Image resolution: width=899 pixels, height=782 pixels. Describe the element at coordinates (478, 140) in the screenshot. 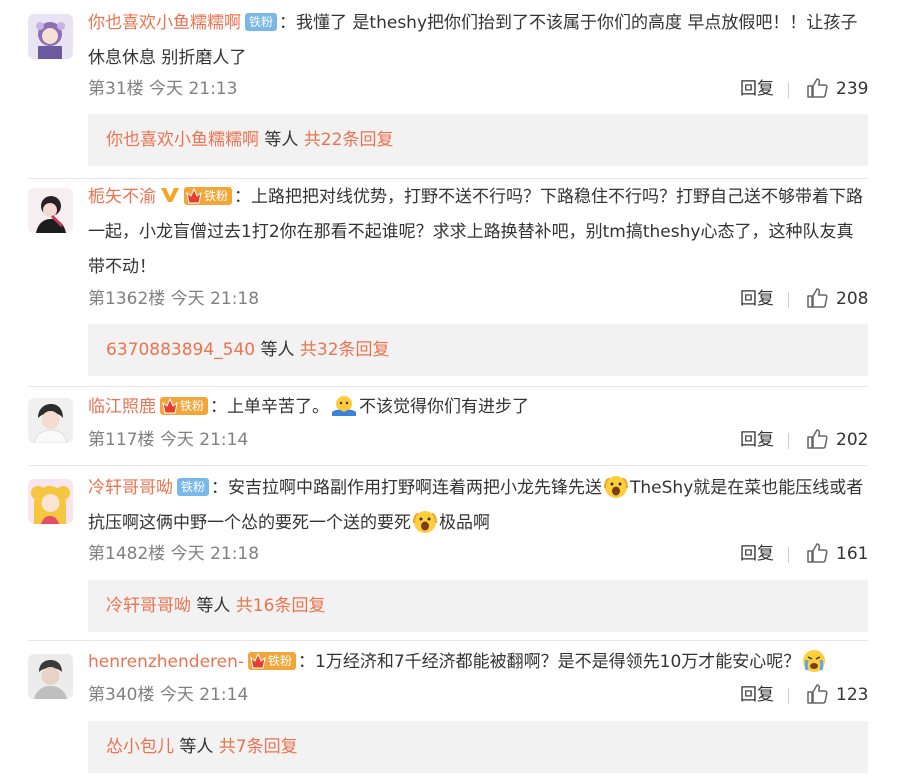

I see `sub-replies-box: 你也喜欢小鱼糯糯啊 等人 共22条回复` at that location.